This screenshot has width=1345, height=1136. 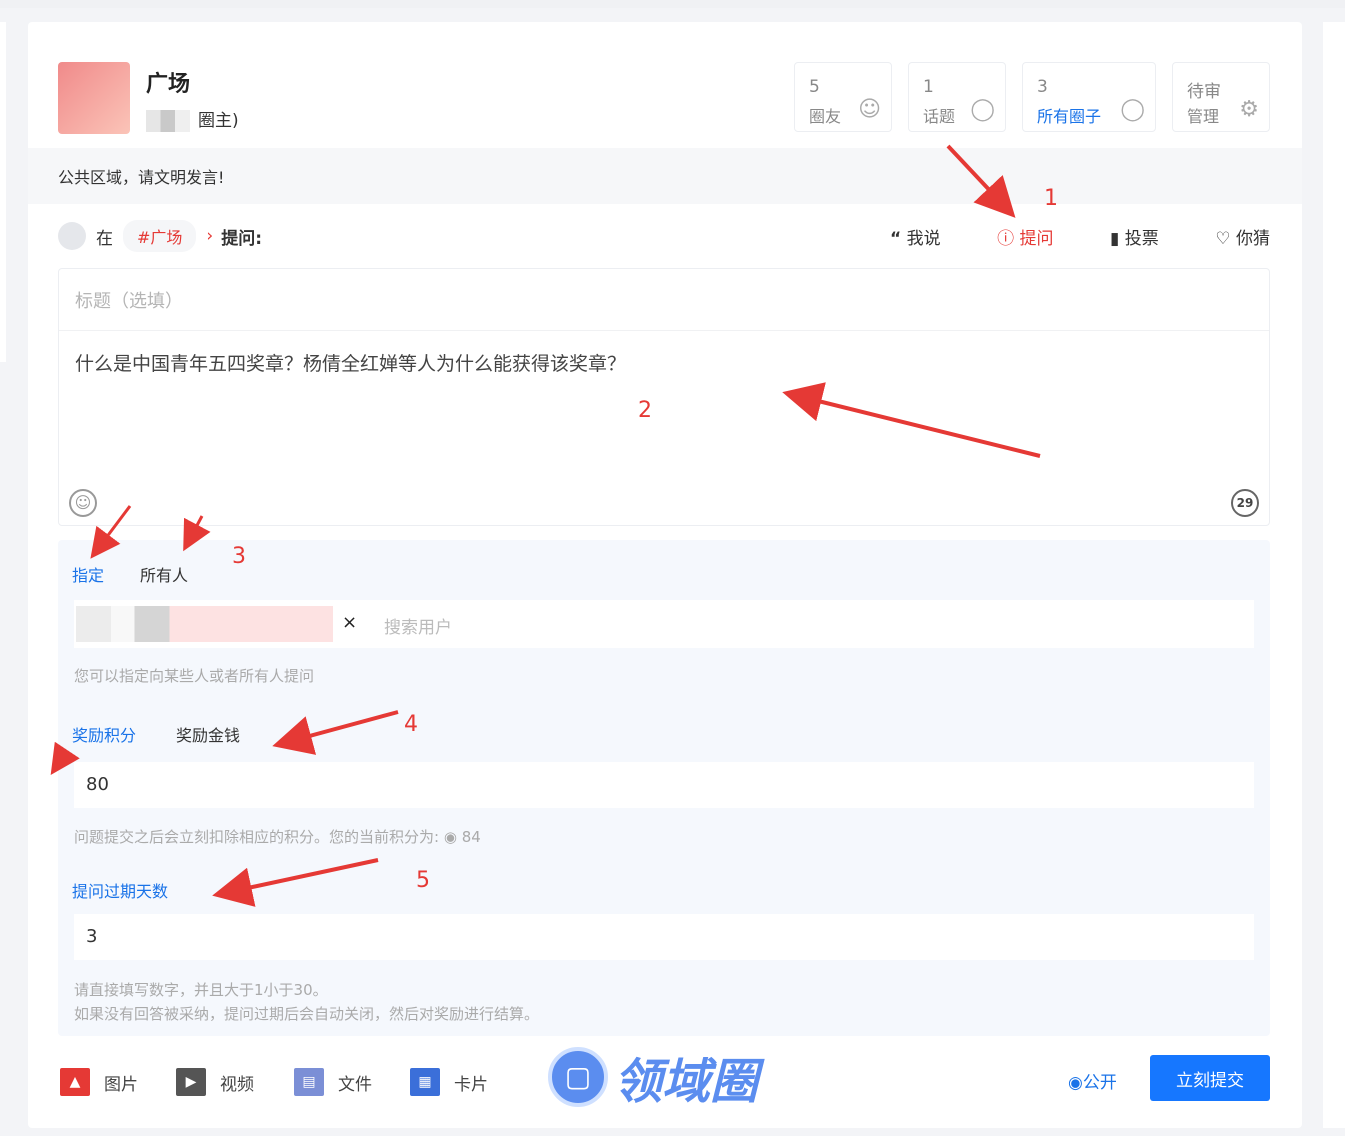 What do you see at coordinates (423, 880) in the screenshot?
I see `annotation-number: 5` at bounding box center [423, 880].